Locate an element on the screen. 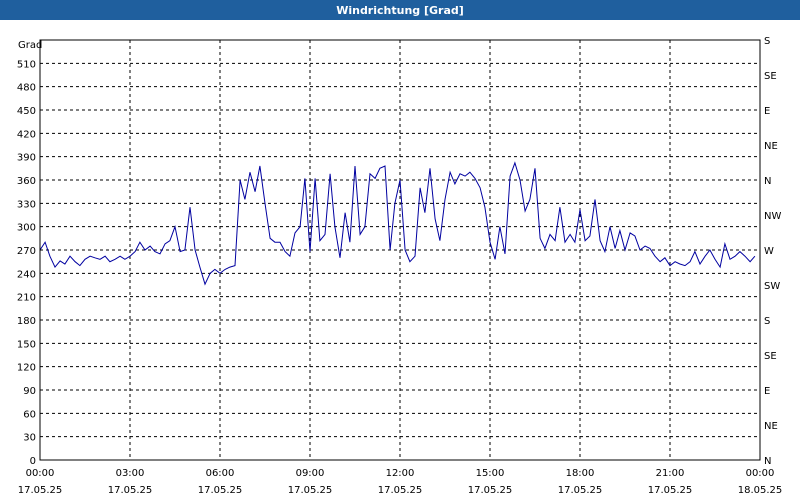 The image size is (800, 500). y-tick-label: 270 is located at coordinates (26, 251).